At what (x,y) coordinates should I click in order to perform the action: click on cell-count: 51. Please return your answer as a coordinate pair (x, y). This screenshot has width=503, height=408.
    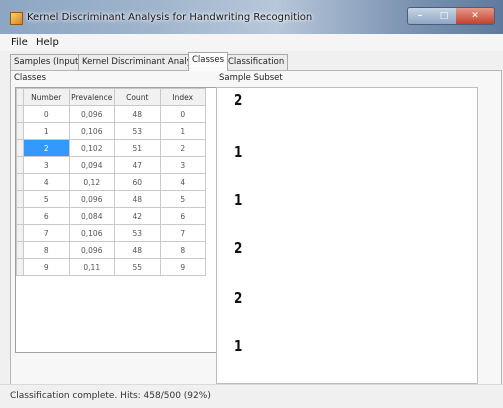
    Looking at the image, I should click on (137, 148).